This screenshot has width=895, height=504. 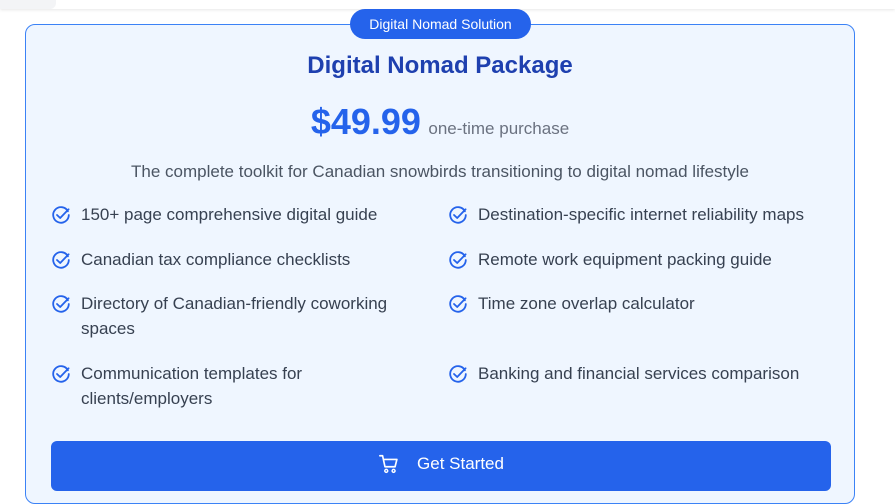 I want to click on feature-label: Remote work equipment packing guide, so click(x=625, y=259).